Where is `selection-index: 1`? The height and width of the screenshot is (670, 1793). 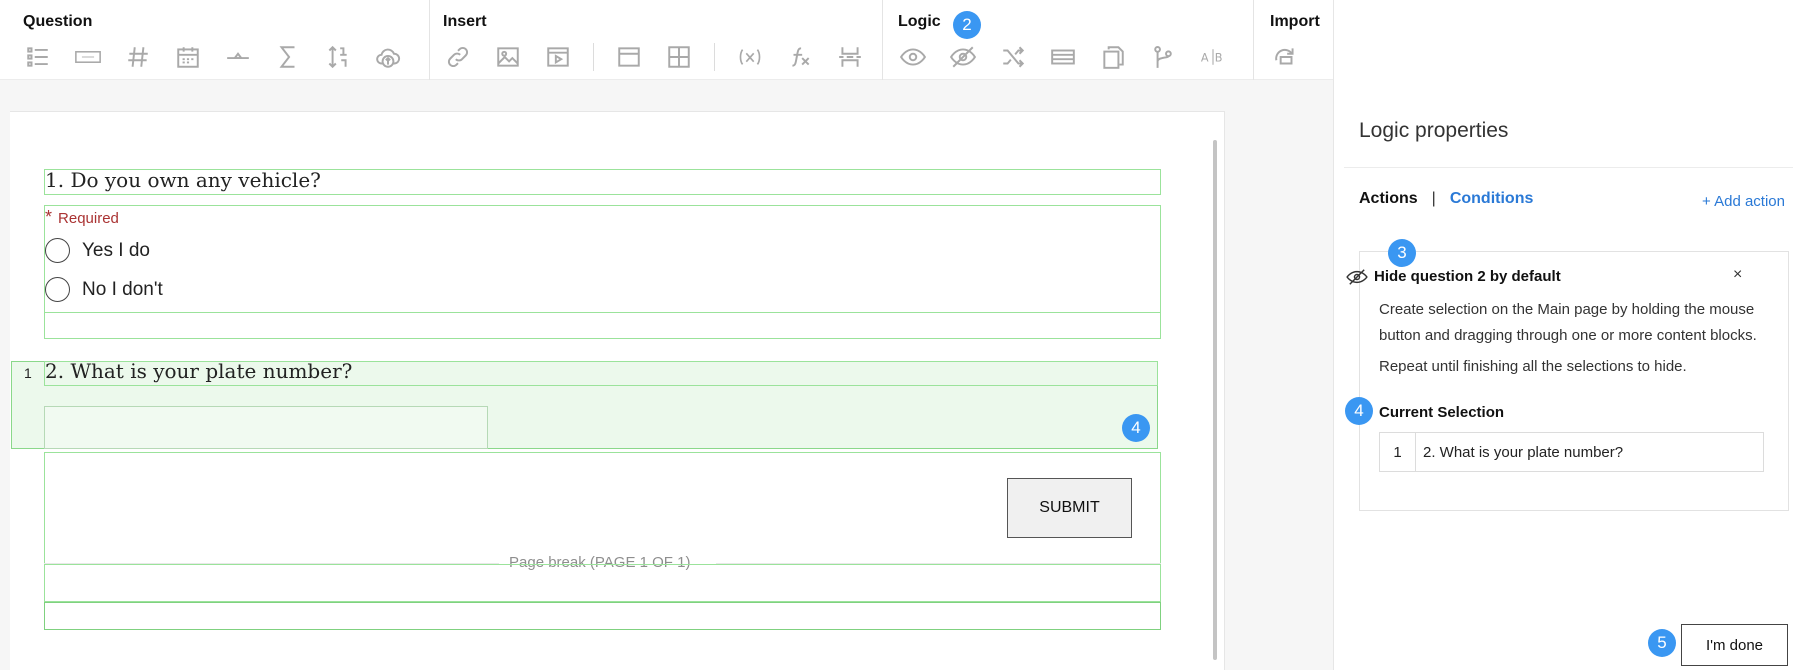 selection-index: 1 is located at coordinates (28, 373).